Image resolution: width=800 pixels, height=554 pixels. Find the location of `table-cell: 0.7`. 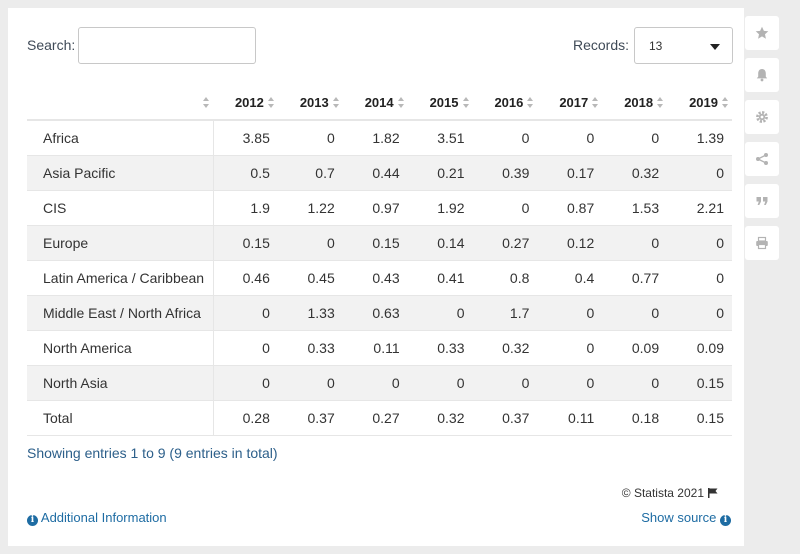

table-cell: 0.7 is located at coordinates (310, 173).